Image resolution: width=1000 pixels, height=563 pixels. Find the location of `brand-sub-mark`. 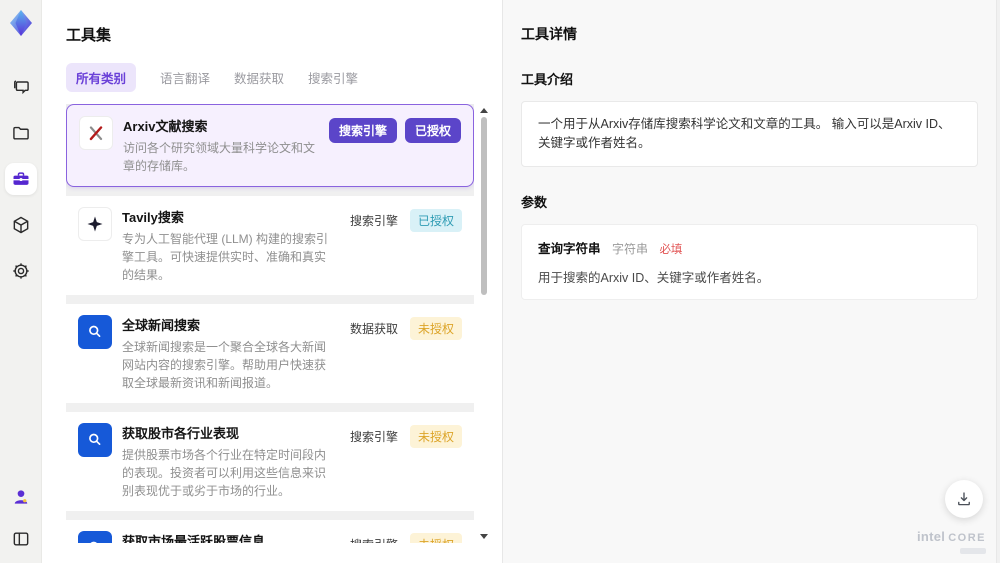

brand-sub-mark is located at coordinates (973, 551).